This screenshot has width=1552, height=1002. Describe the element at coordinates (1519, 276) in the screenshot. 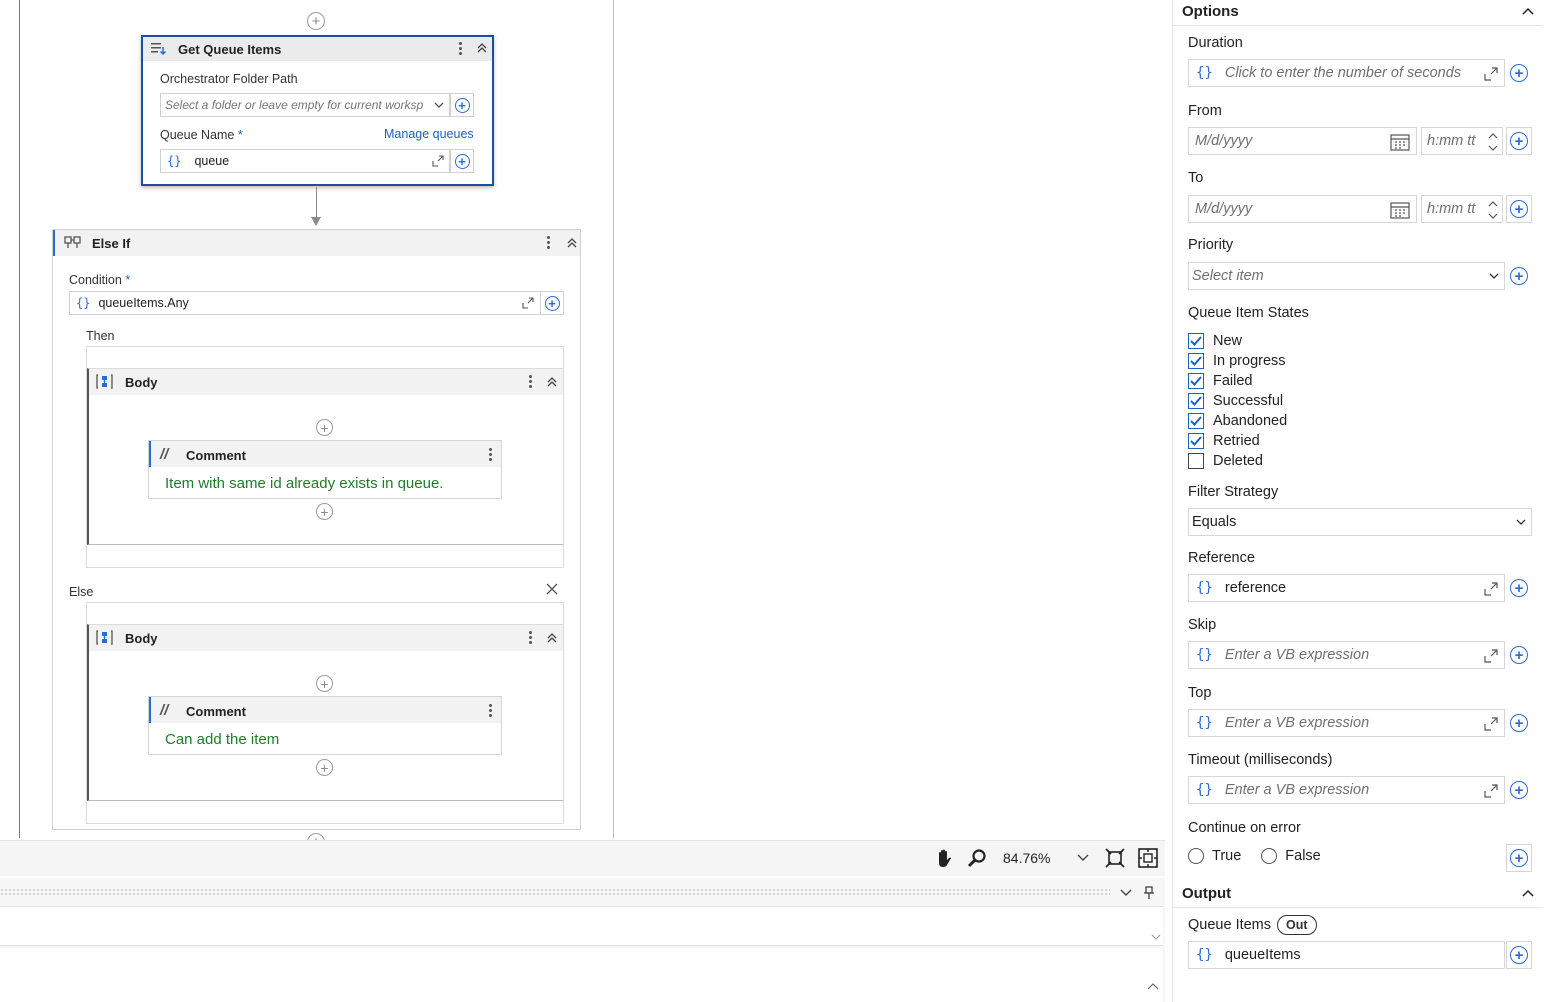

I see `priority-add-button: +` at that location.